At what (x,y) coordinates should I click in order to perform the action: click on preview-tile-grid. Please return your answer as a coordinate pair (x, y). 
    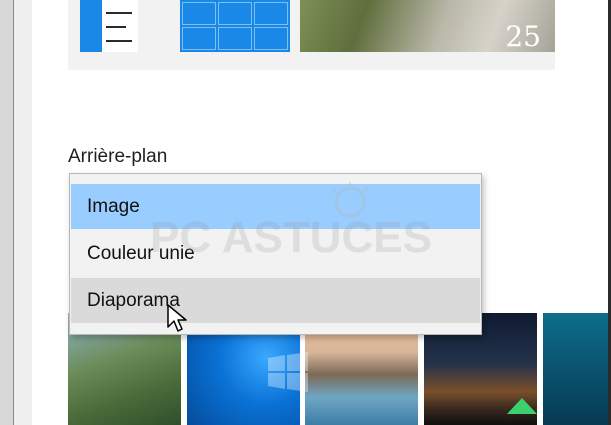
    Looking at the image, I should click on (235, 26).